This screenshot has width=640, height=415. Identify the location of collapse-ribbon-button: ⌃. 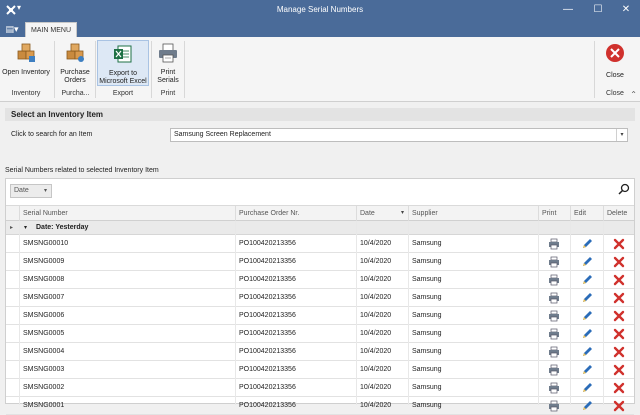
(633, 94).